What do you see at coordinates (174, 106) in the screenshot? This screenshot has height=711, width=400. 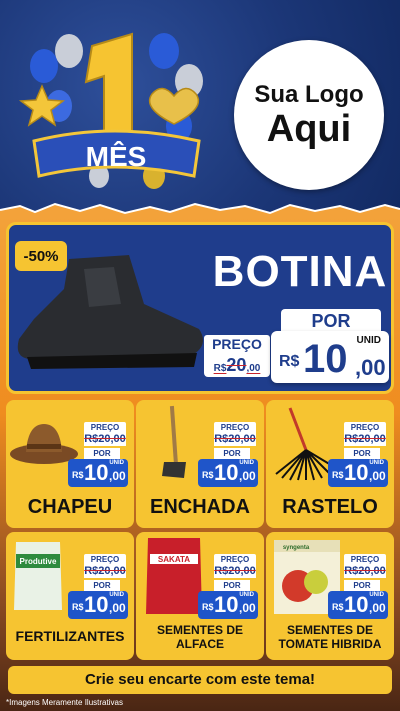 I see `heart-icon` at bounding box center [174, 106].